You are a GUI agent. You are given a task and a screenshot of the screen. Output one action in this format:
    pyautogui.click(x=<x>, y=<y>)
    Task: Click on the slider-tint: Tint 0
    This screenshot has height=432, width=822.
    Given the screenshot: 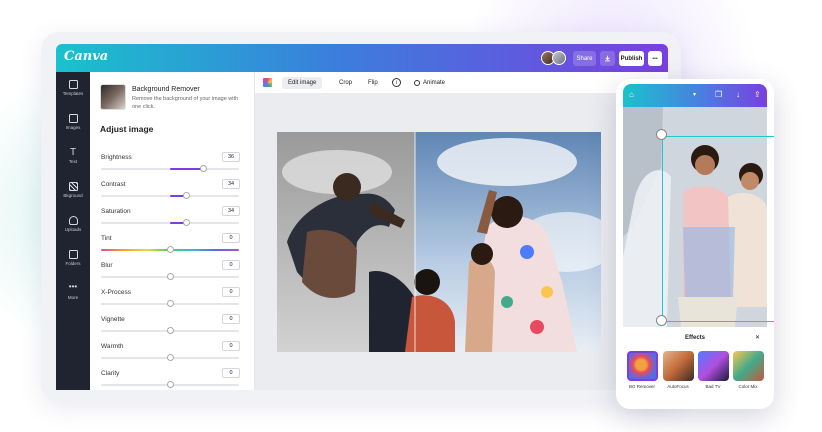 What is the action you would take?
    pyautogui.click(x=172, y=246)
    